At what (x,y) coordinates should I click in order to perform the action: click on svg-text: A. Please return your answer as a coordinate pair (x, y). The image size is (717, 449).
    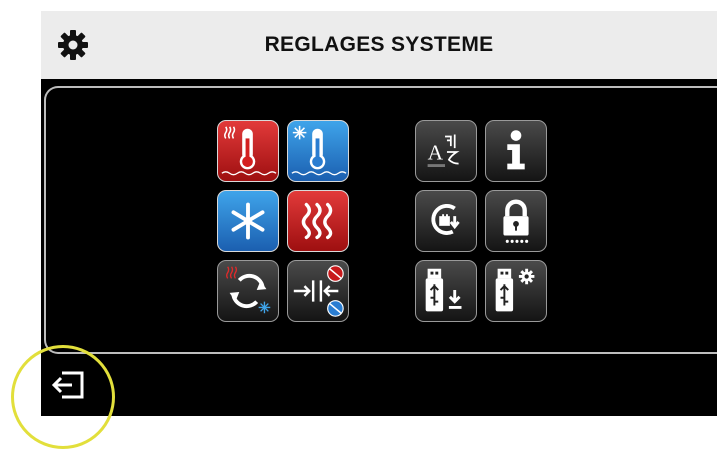
    Looking at the image, I should click on (436, 153).